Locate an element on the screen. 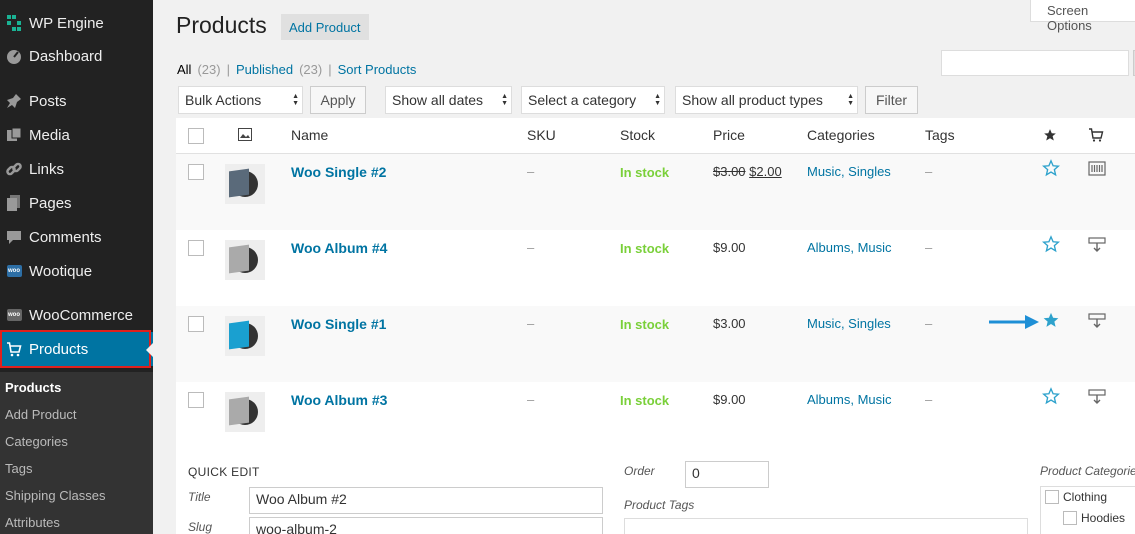  column-categories: Categories is located at coordinates (841, 135).